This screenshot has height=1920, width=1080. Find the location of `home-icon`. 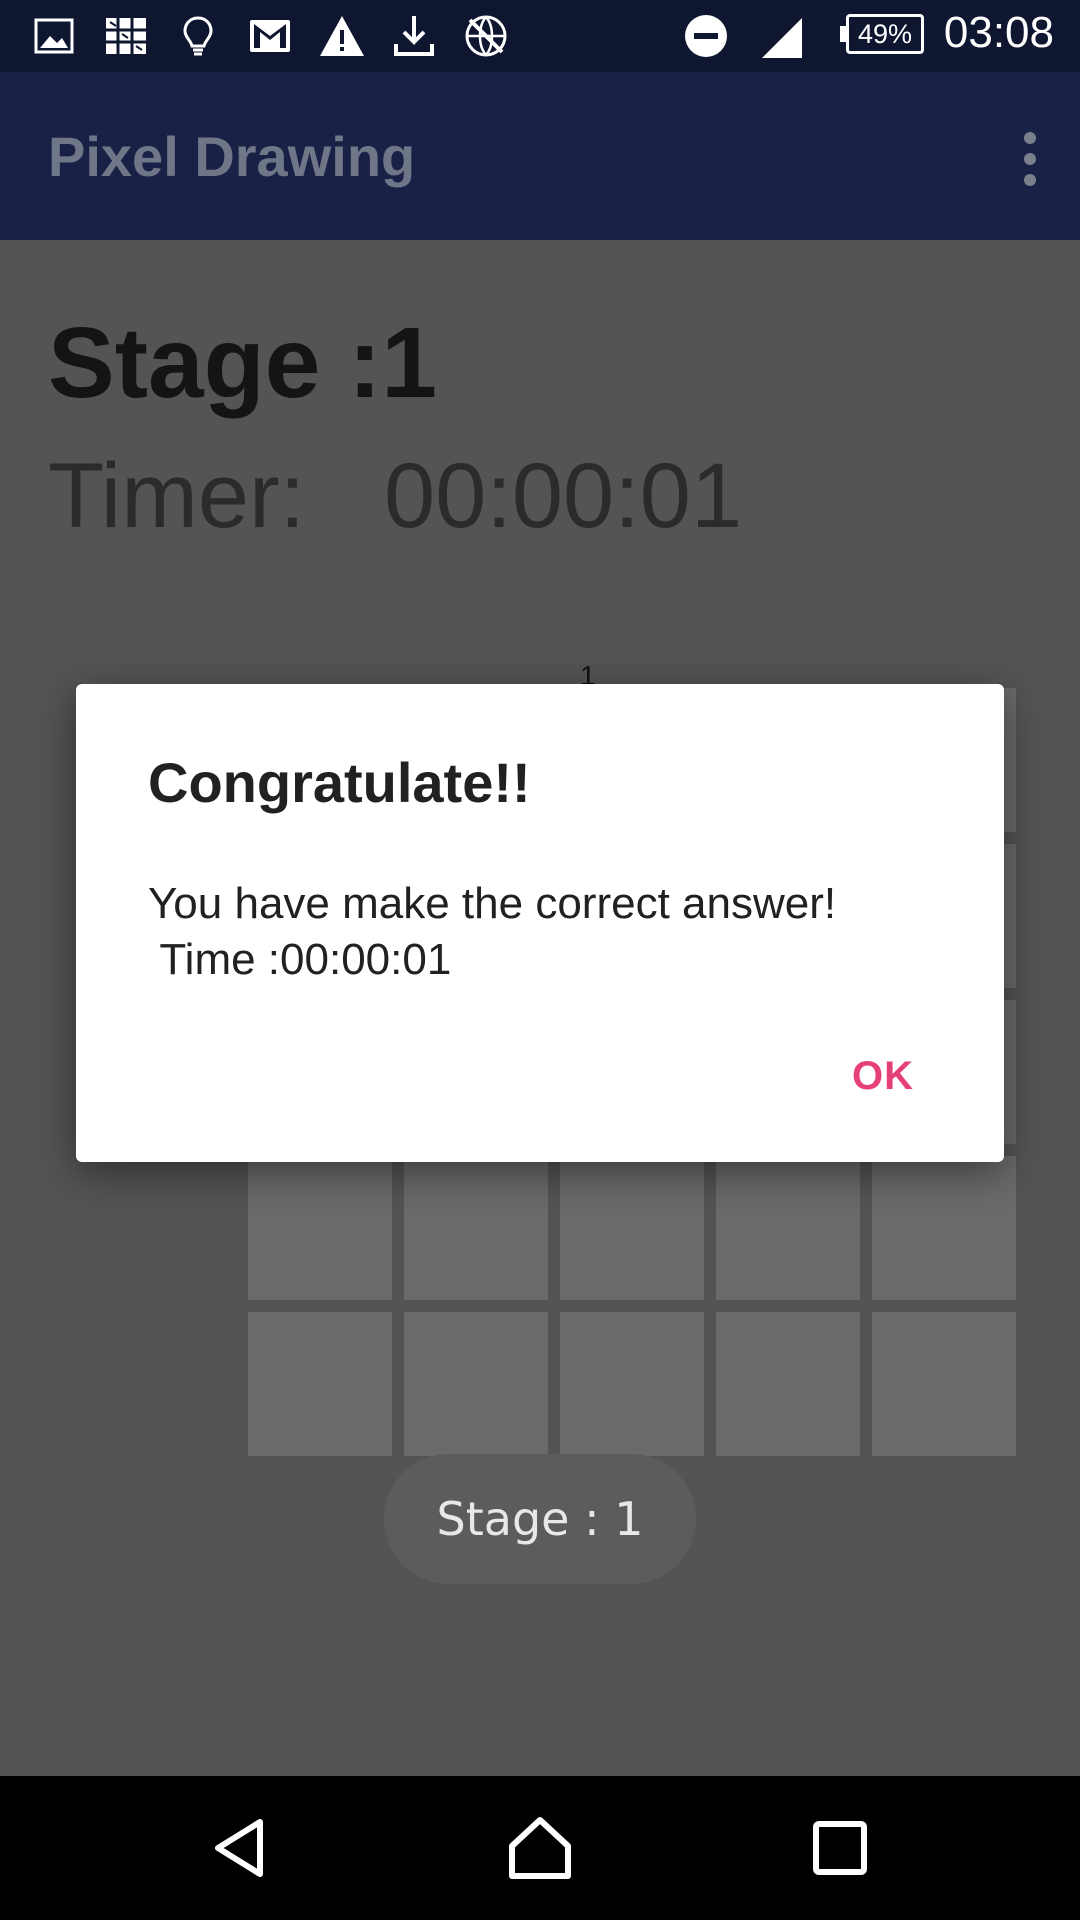

home-icon is located at coordinates (540, 1848).